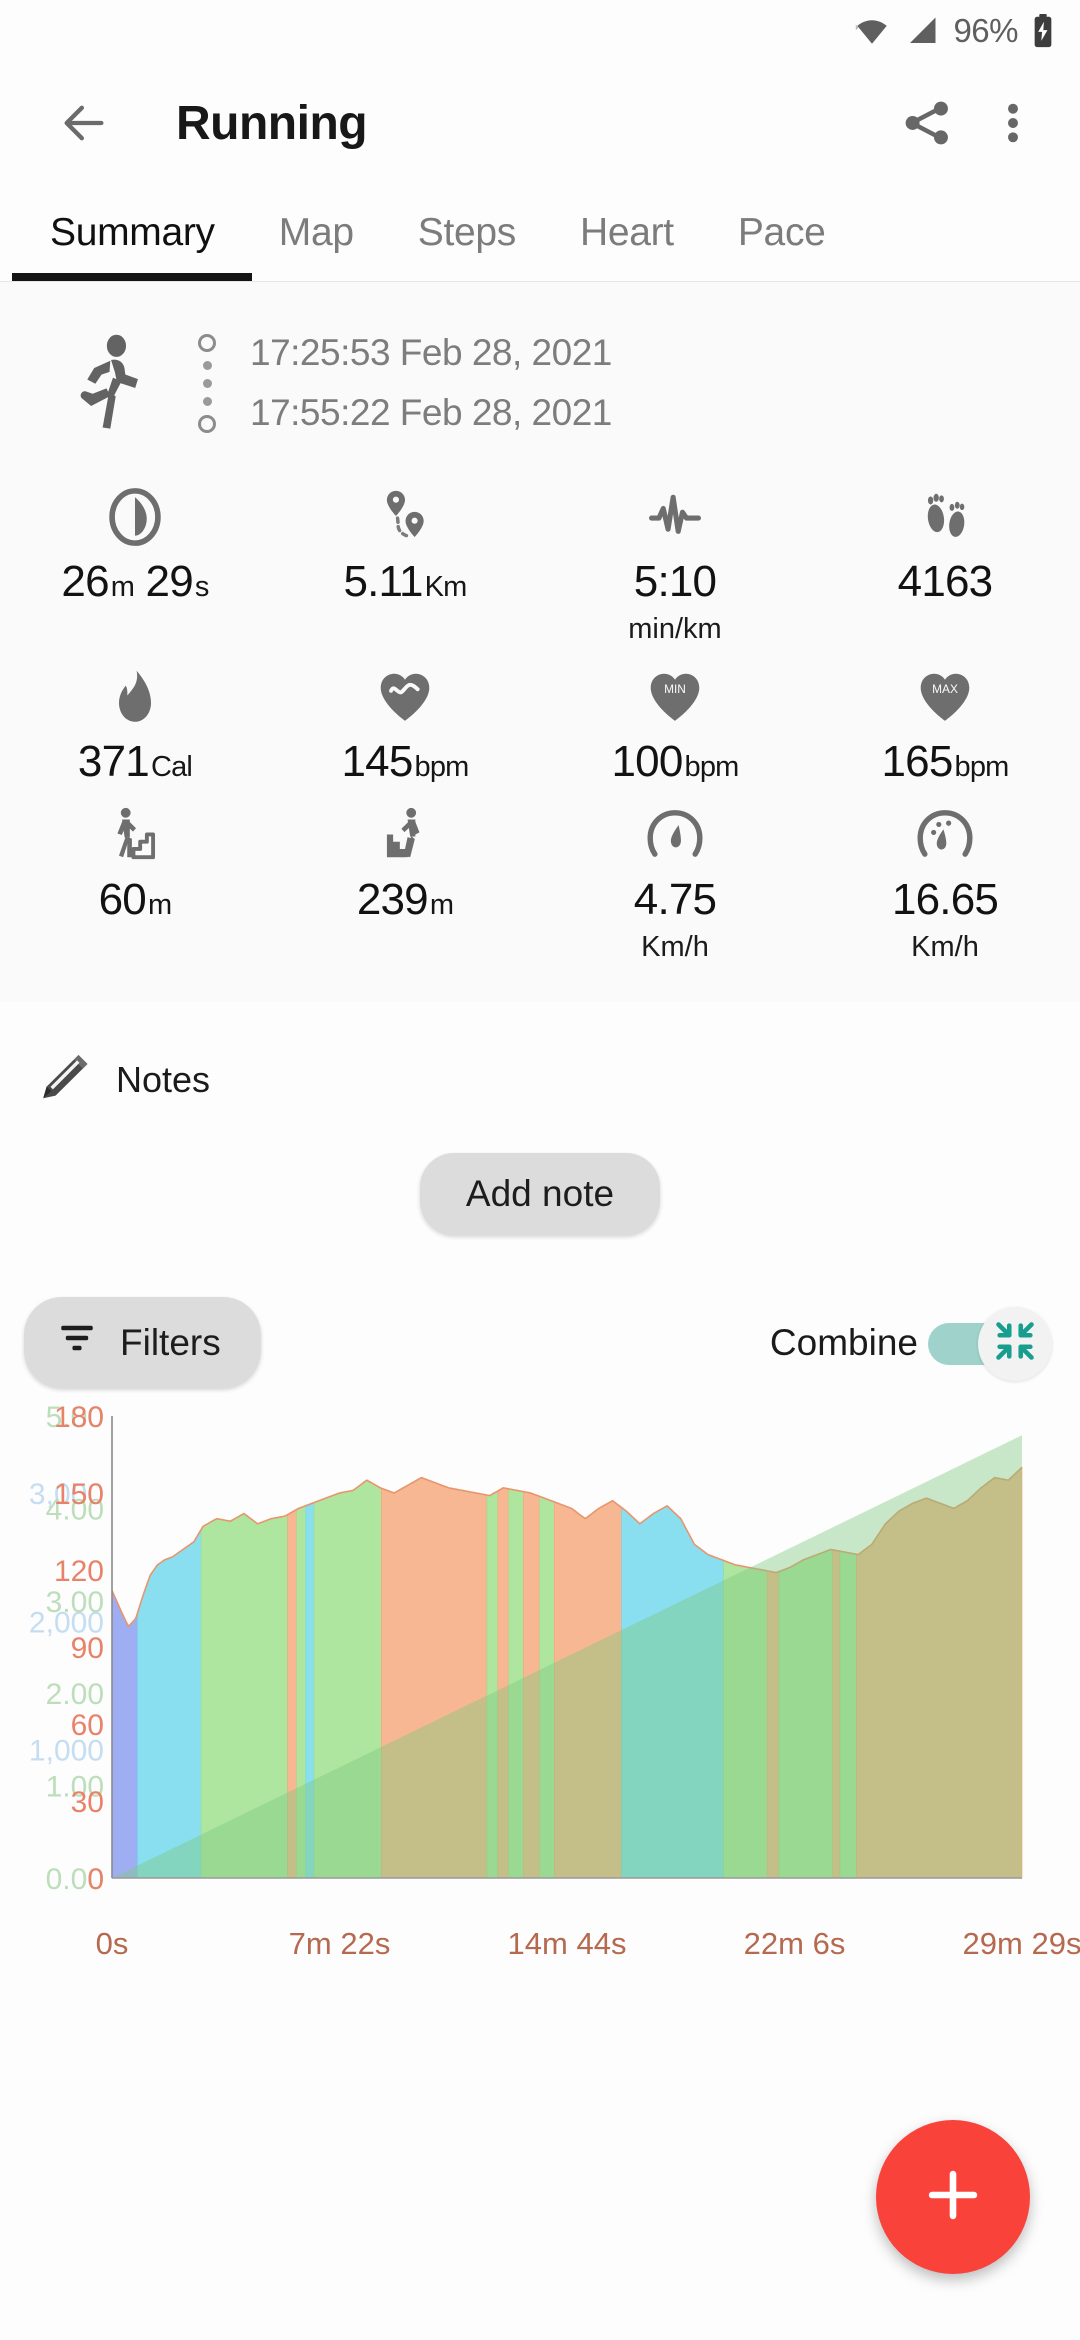 The width and height of the screenshot is (1080, 2340). Describe the element at coordinates (567, 1943) in the screenshot. I see `x-tick-label: 14m 44s` at that location.